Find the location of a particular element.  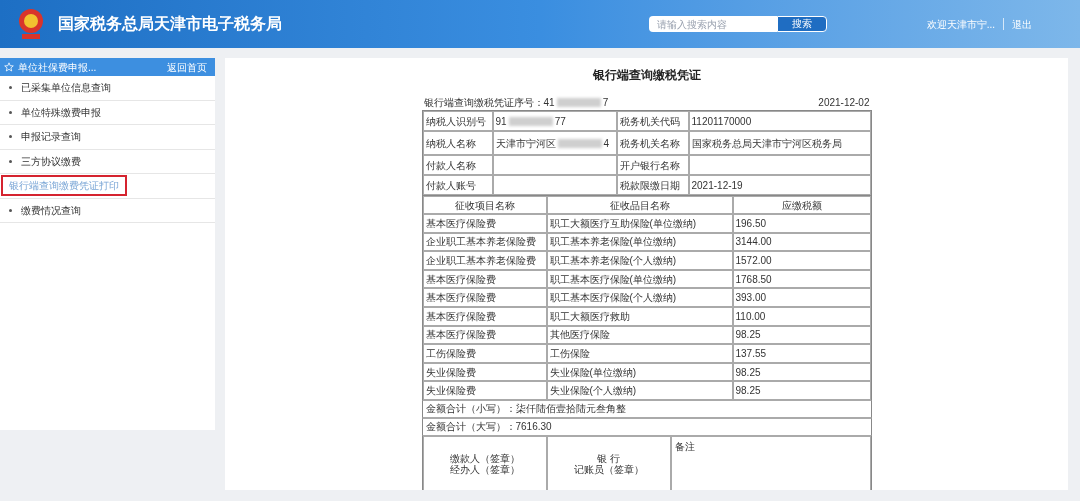

table-cell: 196.50 is located at coordinates (801, 223).